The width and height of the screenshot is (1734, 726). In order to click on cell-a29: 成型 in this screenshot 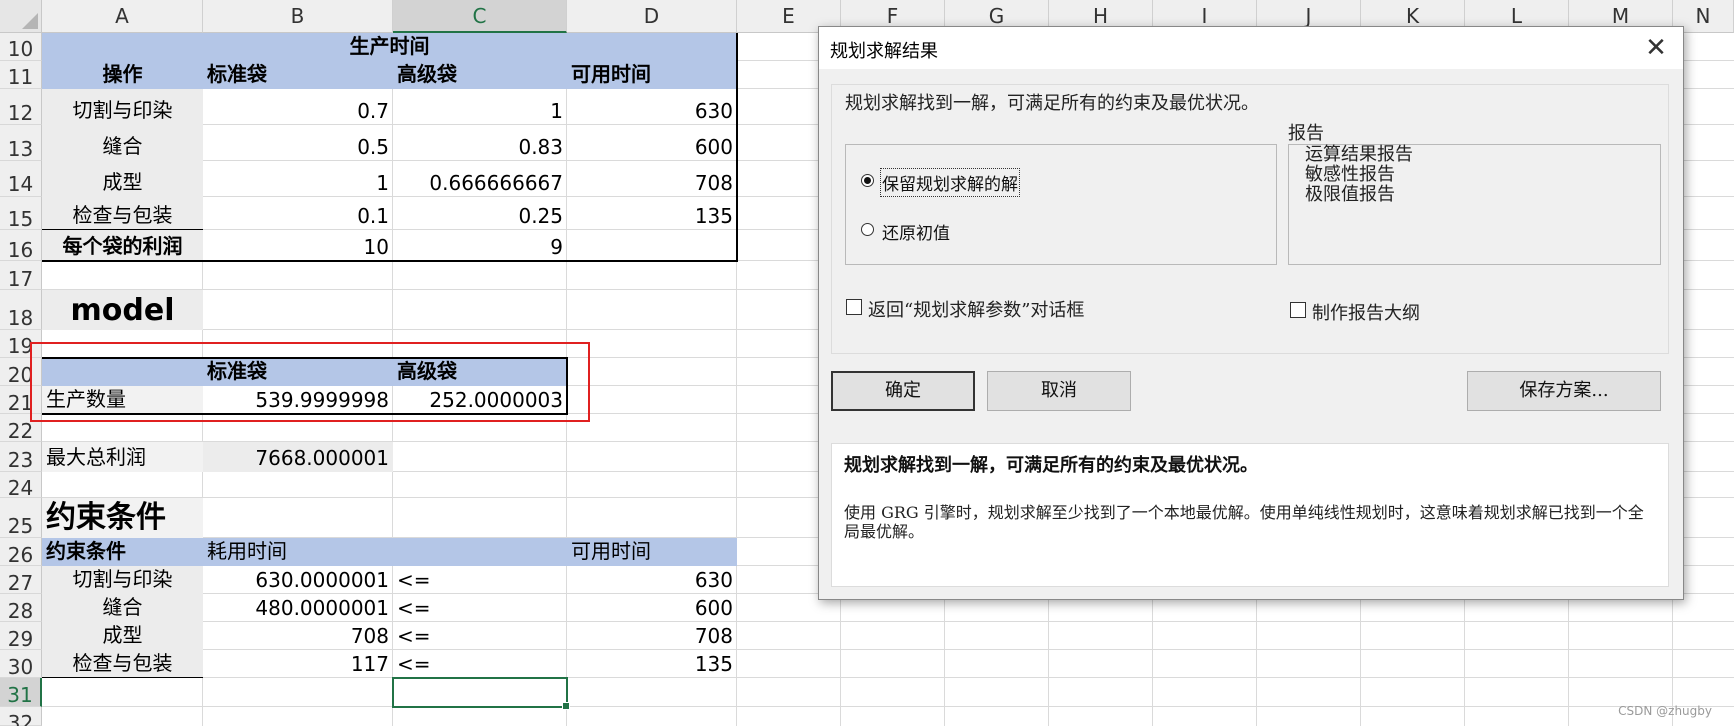, I will do `click(122, 636)`.